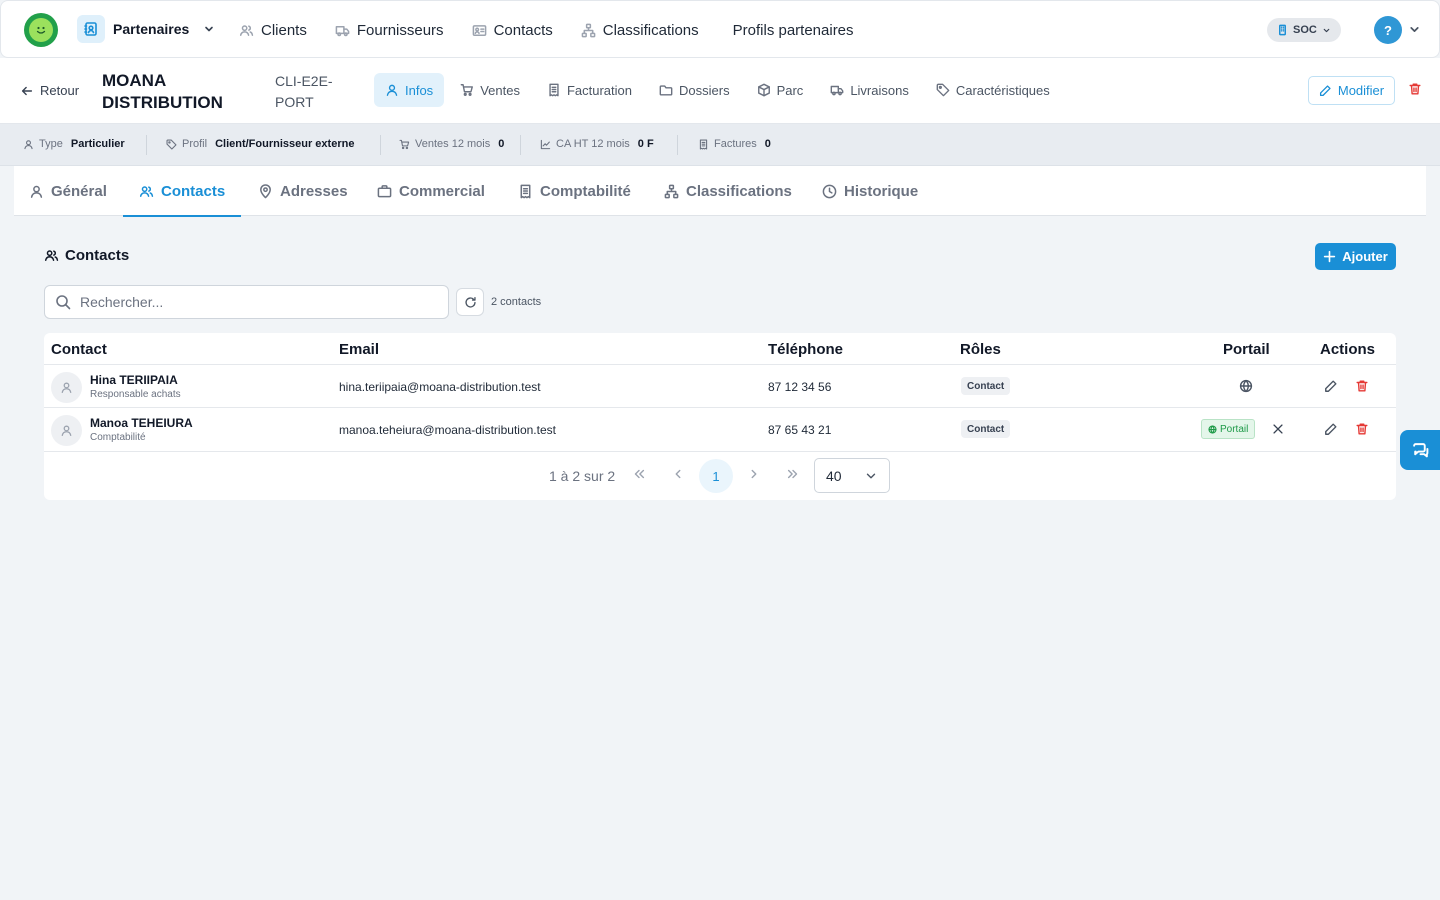 This screenshot has width=1440, height=900. I want to click on back-button: Retour, so click(49, 90).